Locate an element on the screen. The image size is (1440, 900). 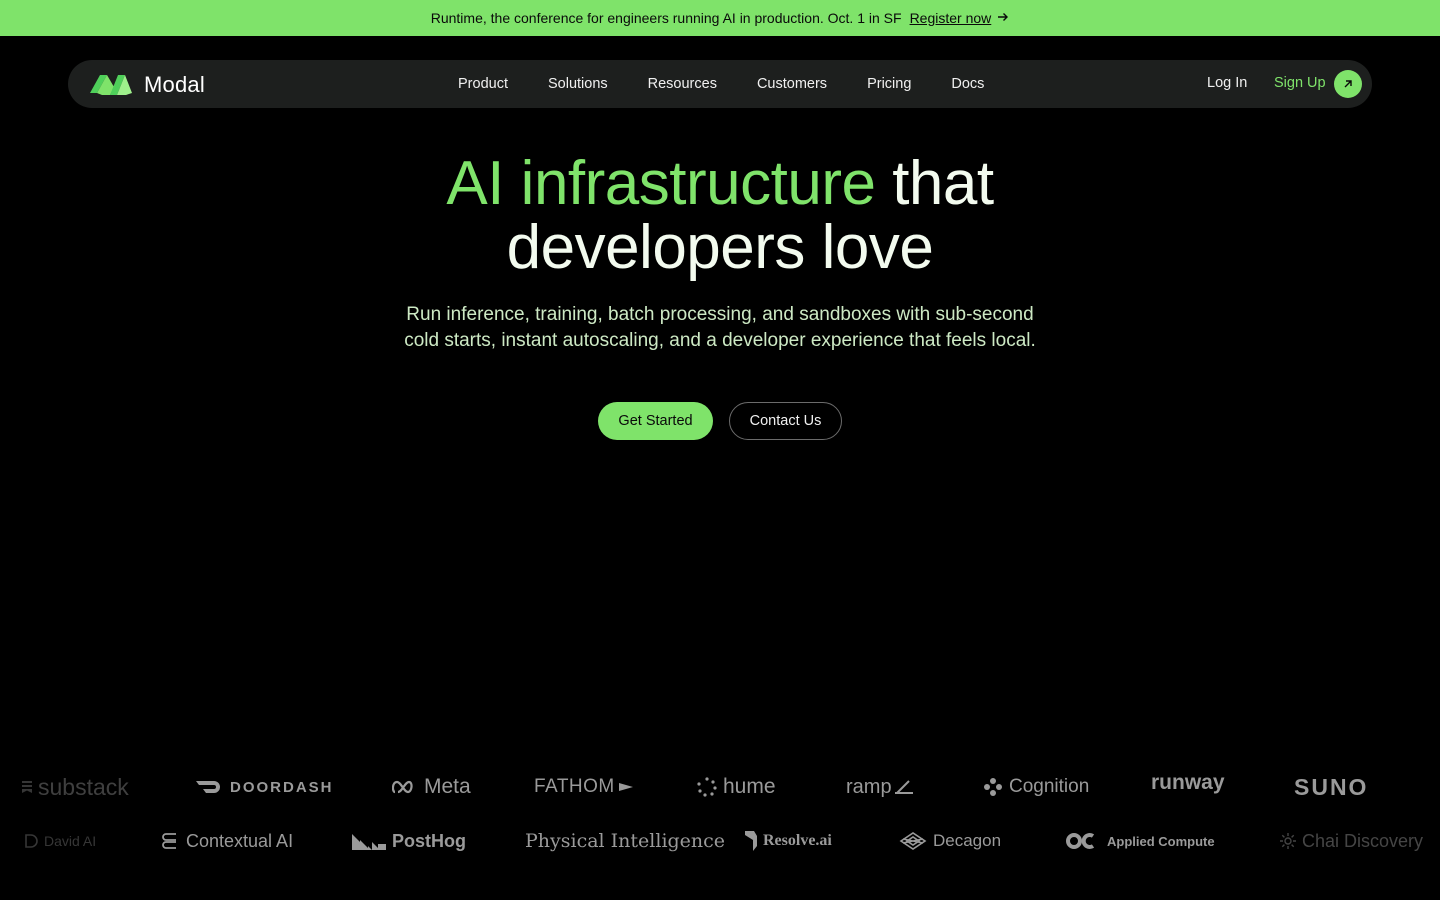
nav-link-product: Product is located at coordinates (483, 84).